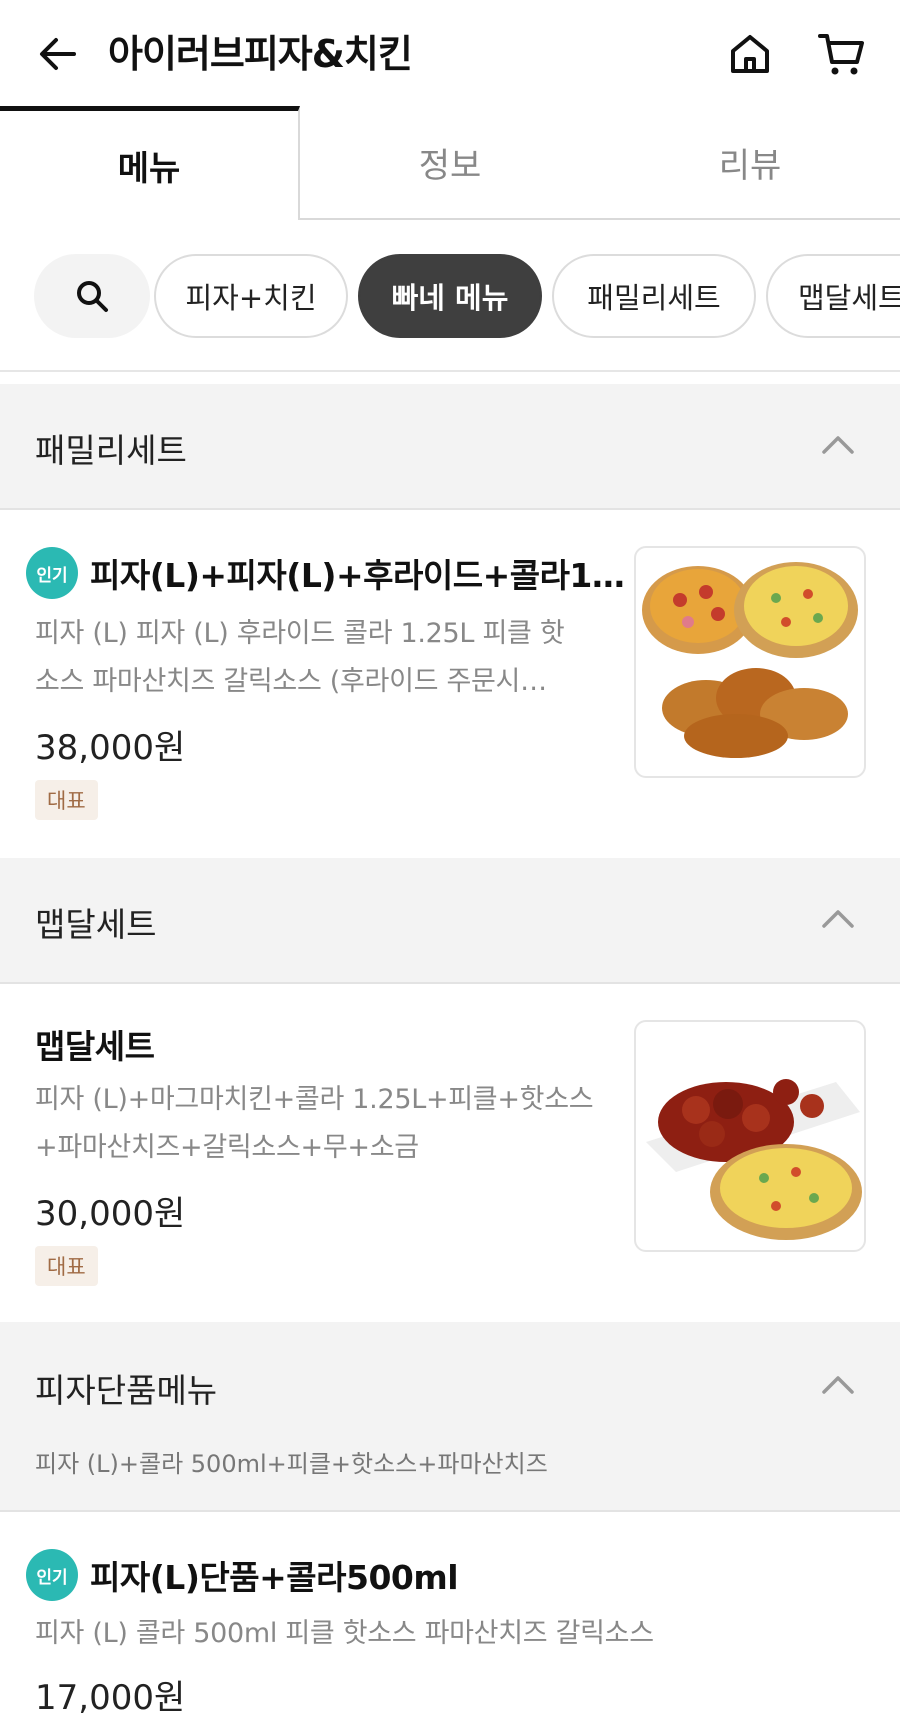 The image size is (900, 1726). What do you see at coordinates (654, 296) in the screenshot?
I see `chip-family-set: 패밀리세트` at bounding box center [654, 296].